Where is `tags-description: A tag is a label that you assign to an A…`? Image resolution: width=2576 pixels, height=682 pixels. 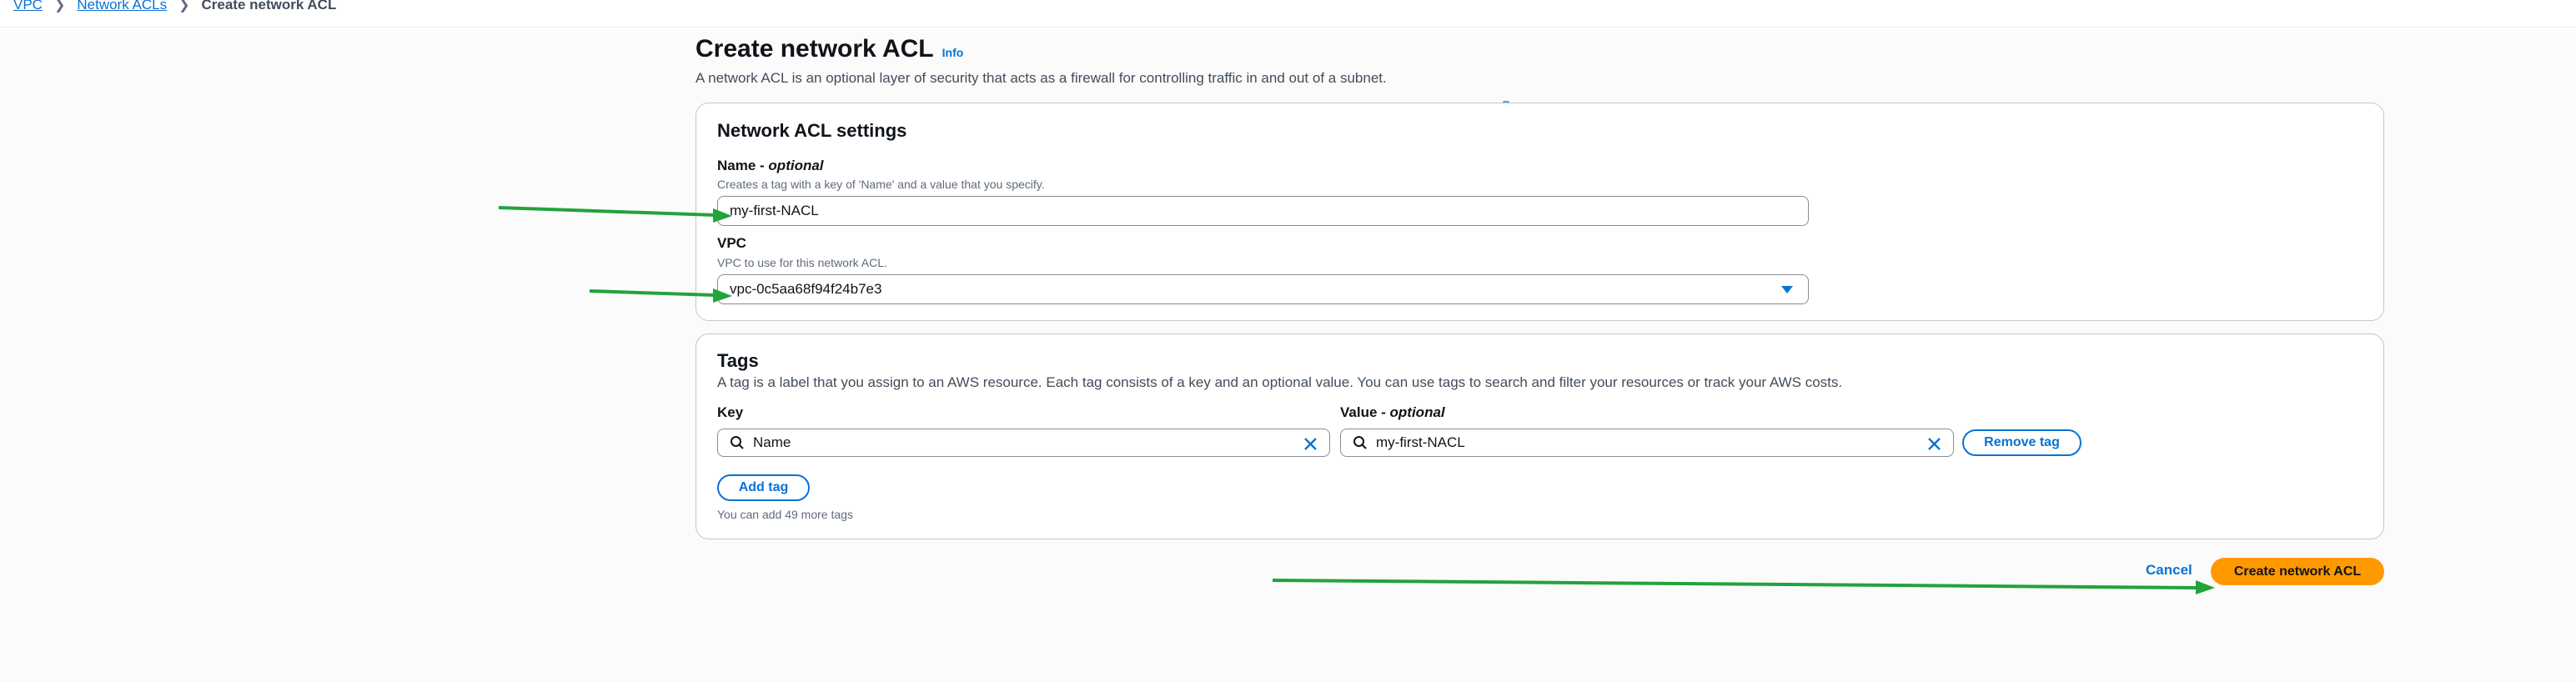 tags-description: A tag is a label that you assign to an A… is located at coordinates (1280, 382).